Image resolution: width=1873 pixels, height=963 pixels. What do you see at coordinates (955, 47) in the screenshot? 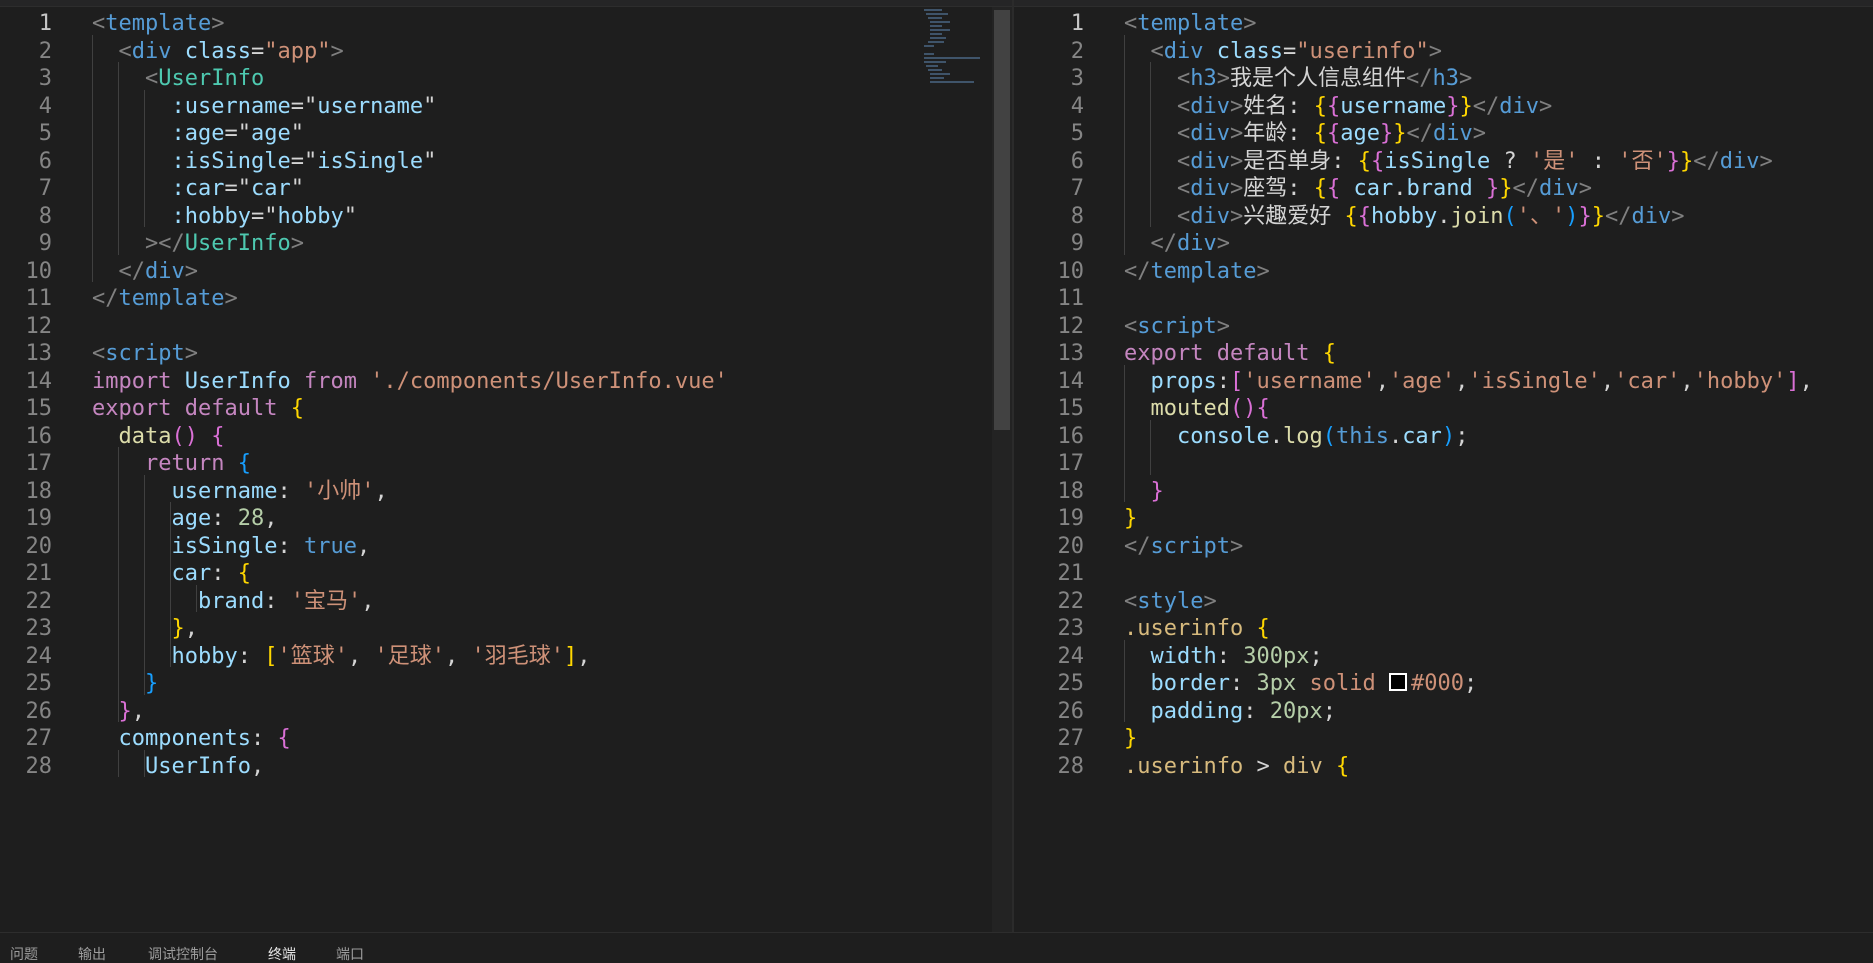
I see `left-minimap` at bounding box center [955, 47].